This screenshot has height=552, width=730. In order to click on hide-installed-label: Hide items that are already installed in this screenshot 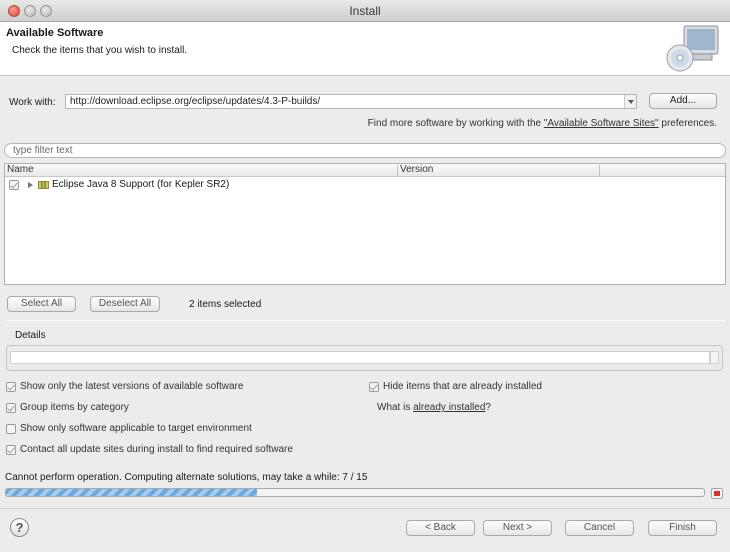, I will do `click(462, 386)`.